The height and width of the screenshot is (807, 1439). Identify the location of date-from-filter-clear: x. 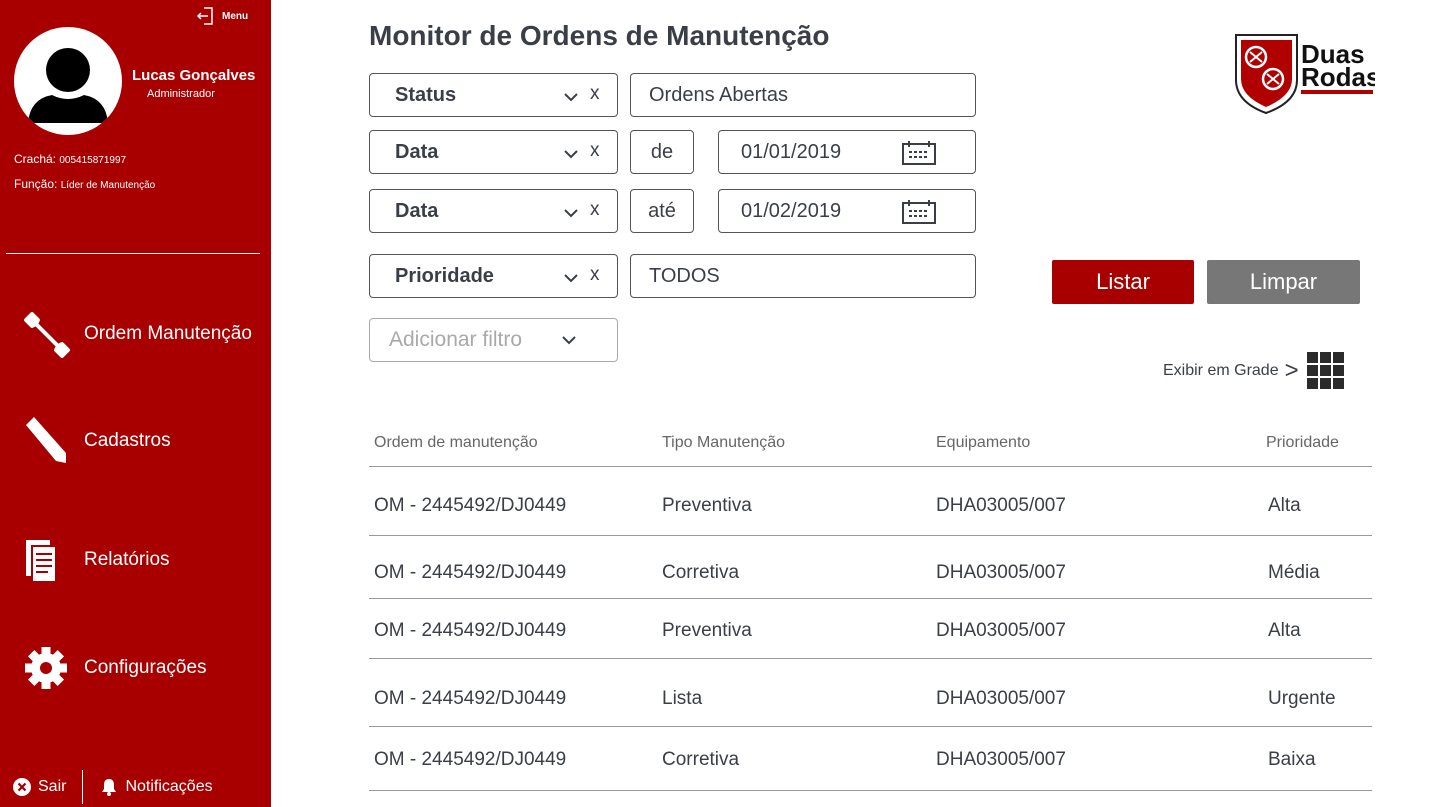
(595, 151).